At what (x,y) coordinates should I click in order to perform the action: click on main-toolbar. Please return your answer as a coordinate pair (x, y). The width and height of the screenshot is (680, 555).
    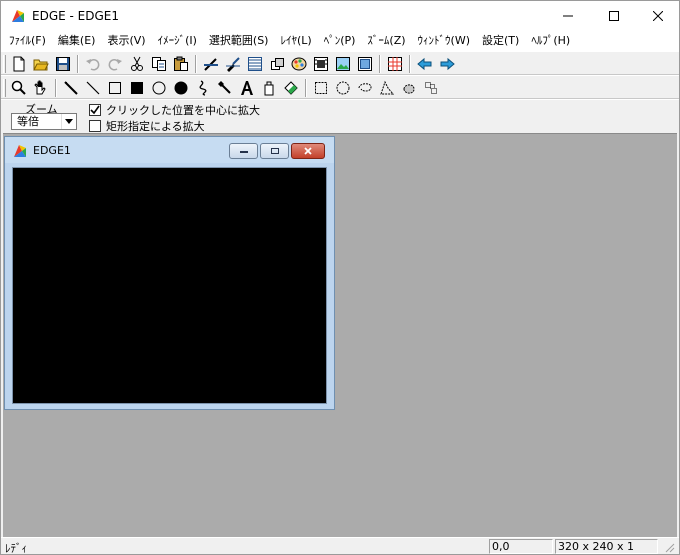
    Looking at the image, I should click on (340, 63).